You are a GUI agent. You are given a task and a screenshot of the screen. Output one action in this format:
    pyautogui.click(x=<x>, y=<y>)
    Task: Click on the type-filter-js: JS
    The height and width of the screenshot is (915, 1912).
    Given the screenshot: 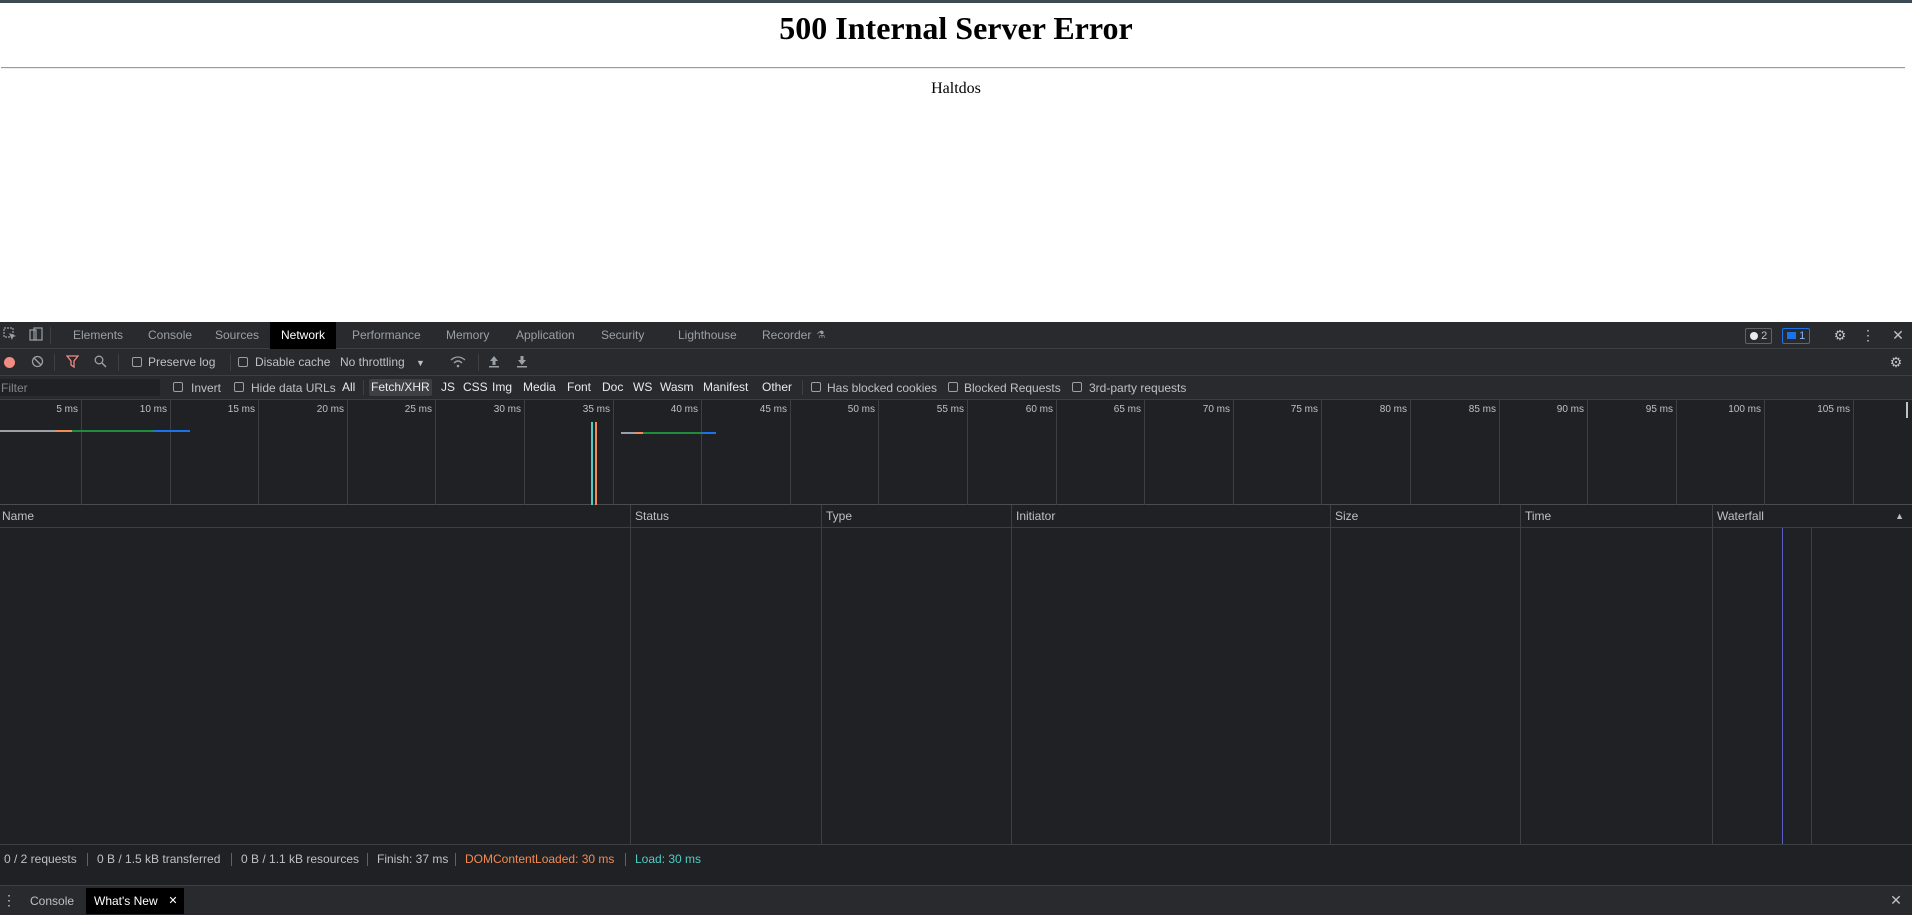 What is the action you would take?
    pyautogui.click(x=448, y=387)
    